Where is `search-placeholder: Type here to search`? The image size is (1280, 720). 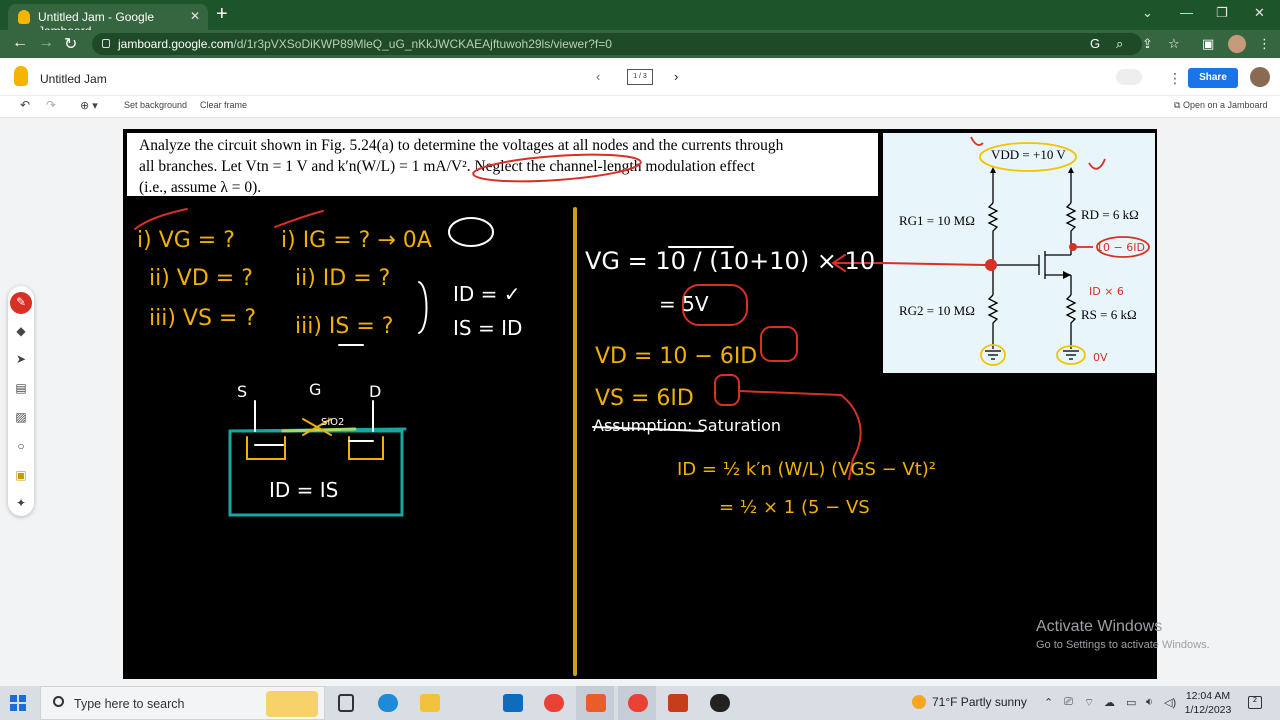
search-placeholder: Type here to search is located at coordinates (129, 704).